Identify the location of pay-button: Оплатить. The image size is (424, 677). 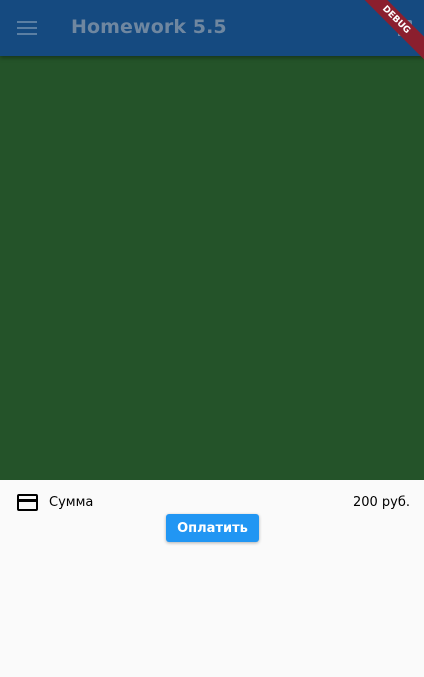
(212, 528).